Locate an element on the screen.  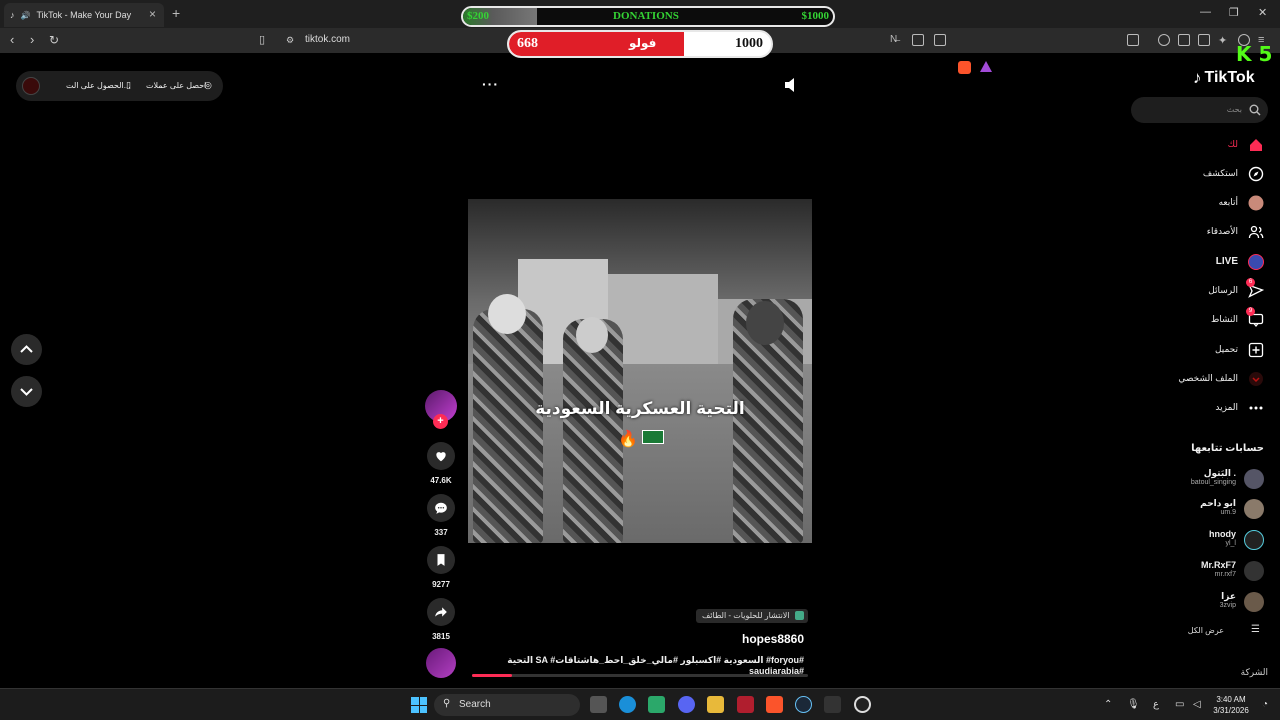
speaker-icon: ◁ is located at coordinates (1197, 704).